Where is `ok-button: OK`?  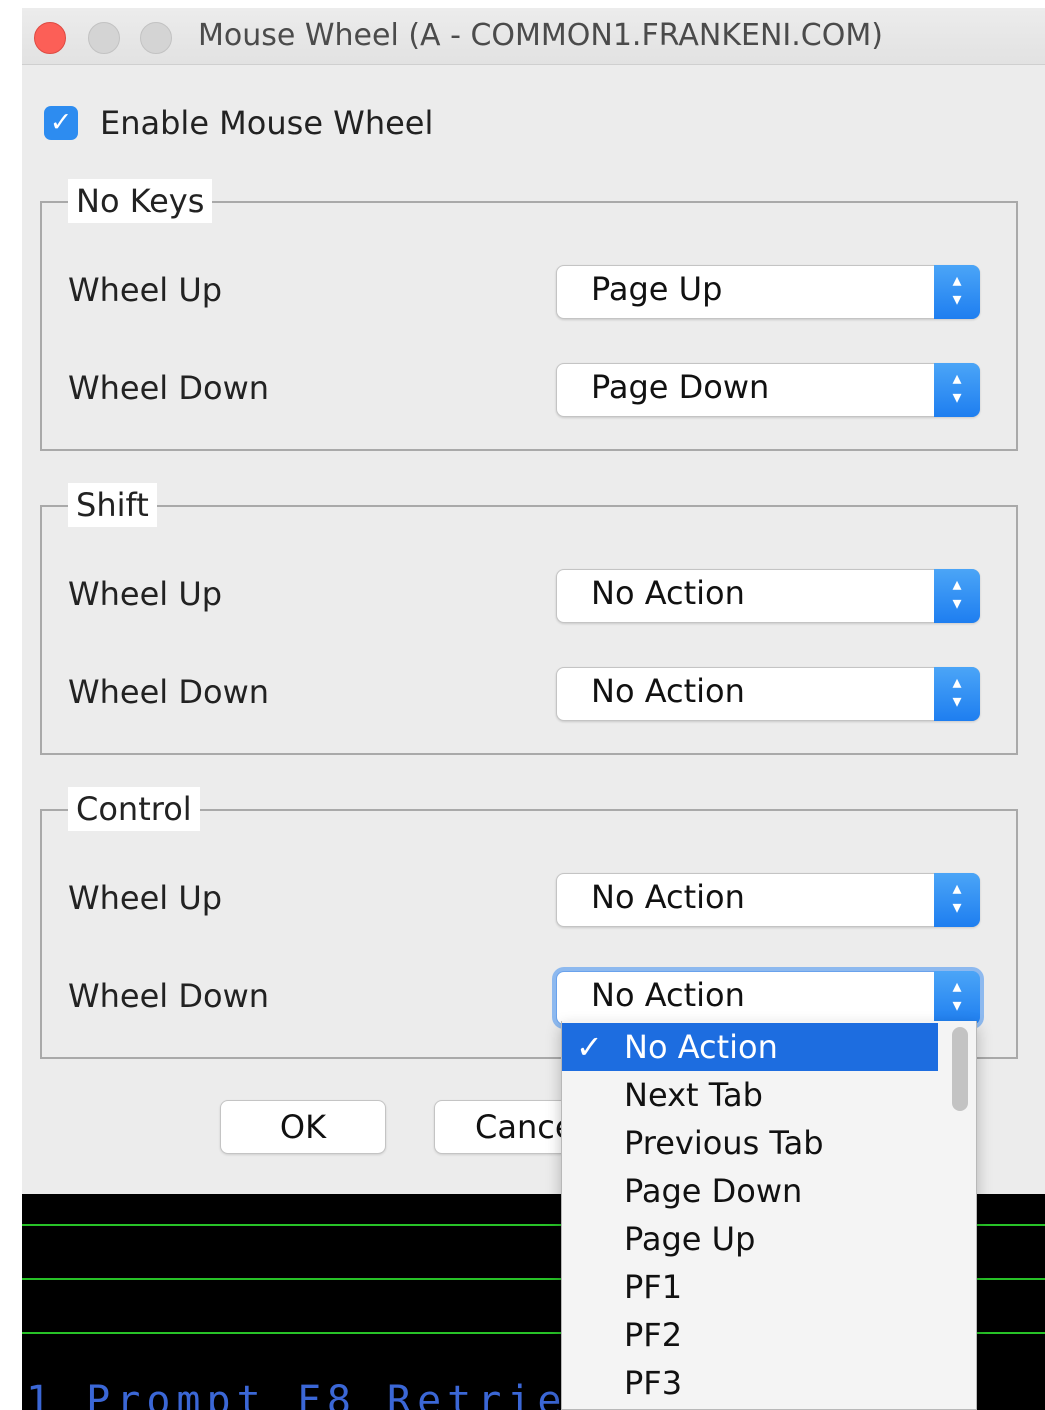 ok-button: OK is located at coordinates (303, 1127).